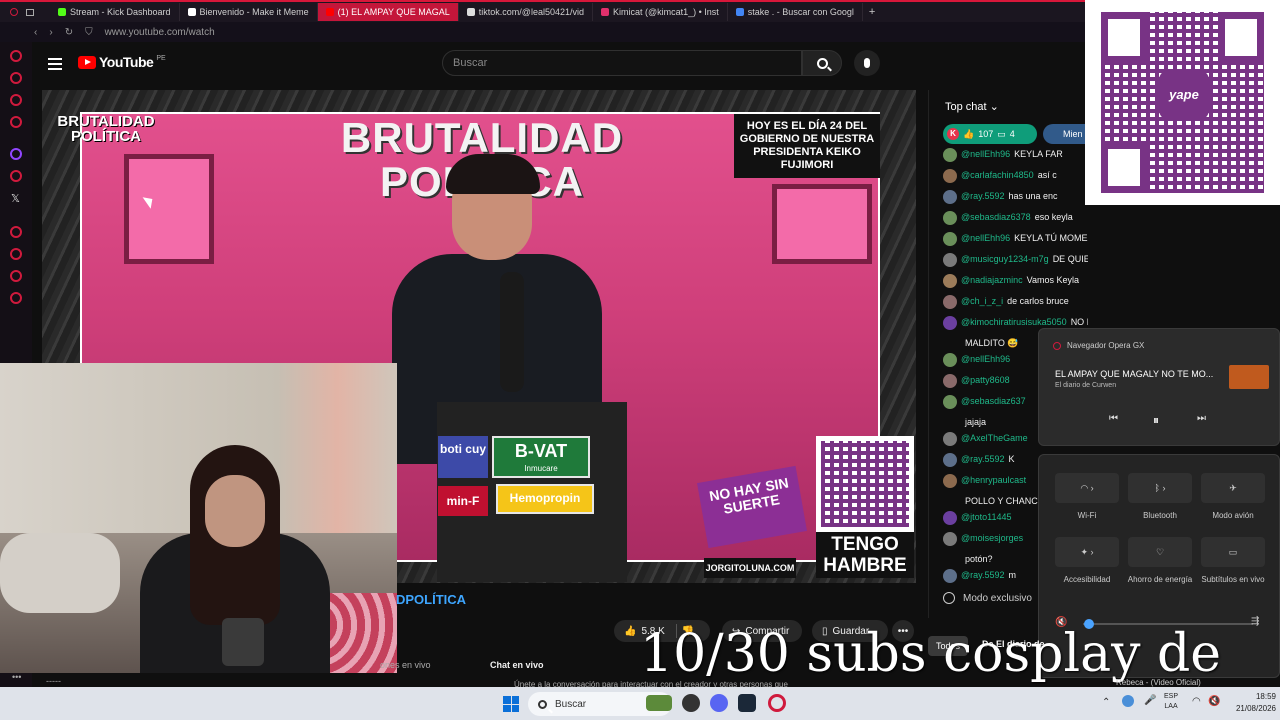 Image resolution: width=1280 pixels, height=720 pixels. Describe the element at coordinates (747, 703) in the screenshot. I see `steam-icon` at that location.